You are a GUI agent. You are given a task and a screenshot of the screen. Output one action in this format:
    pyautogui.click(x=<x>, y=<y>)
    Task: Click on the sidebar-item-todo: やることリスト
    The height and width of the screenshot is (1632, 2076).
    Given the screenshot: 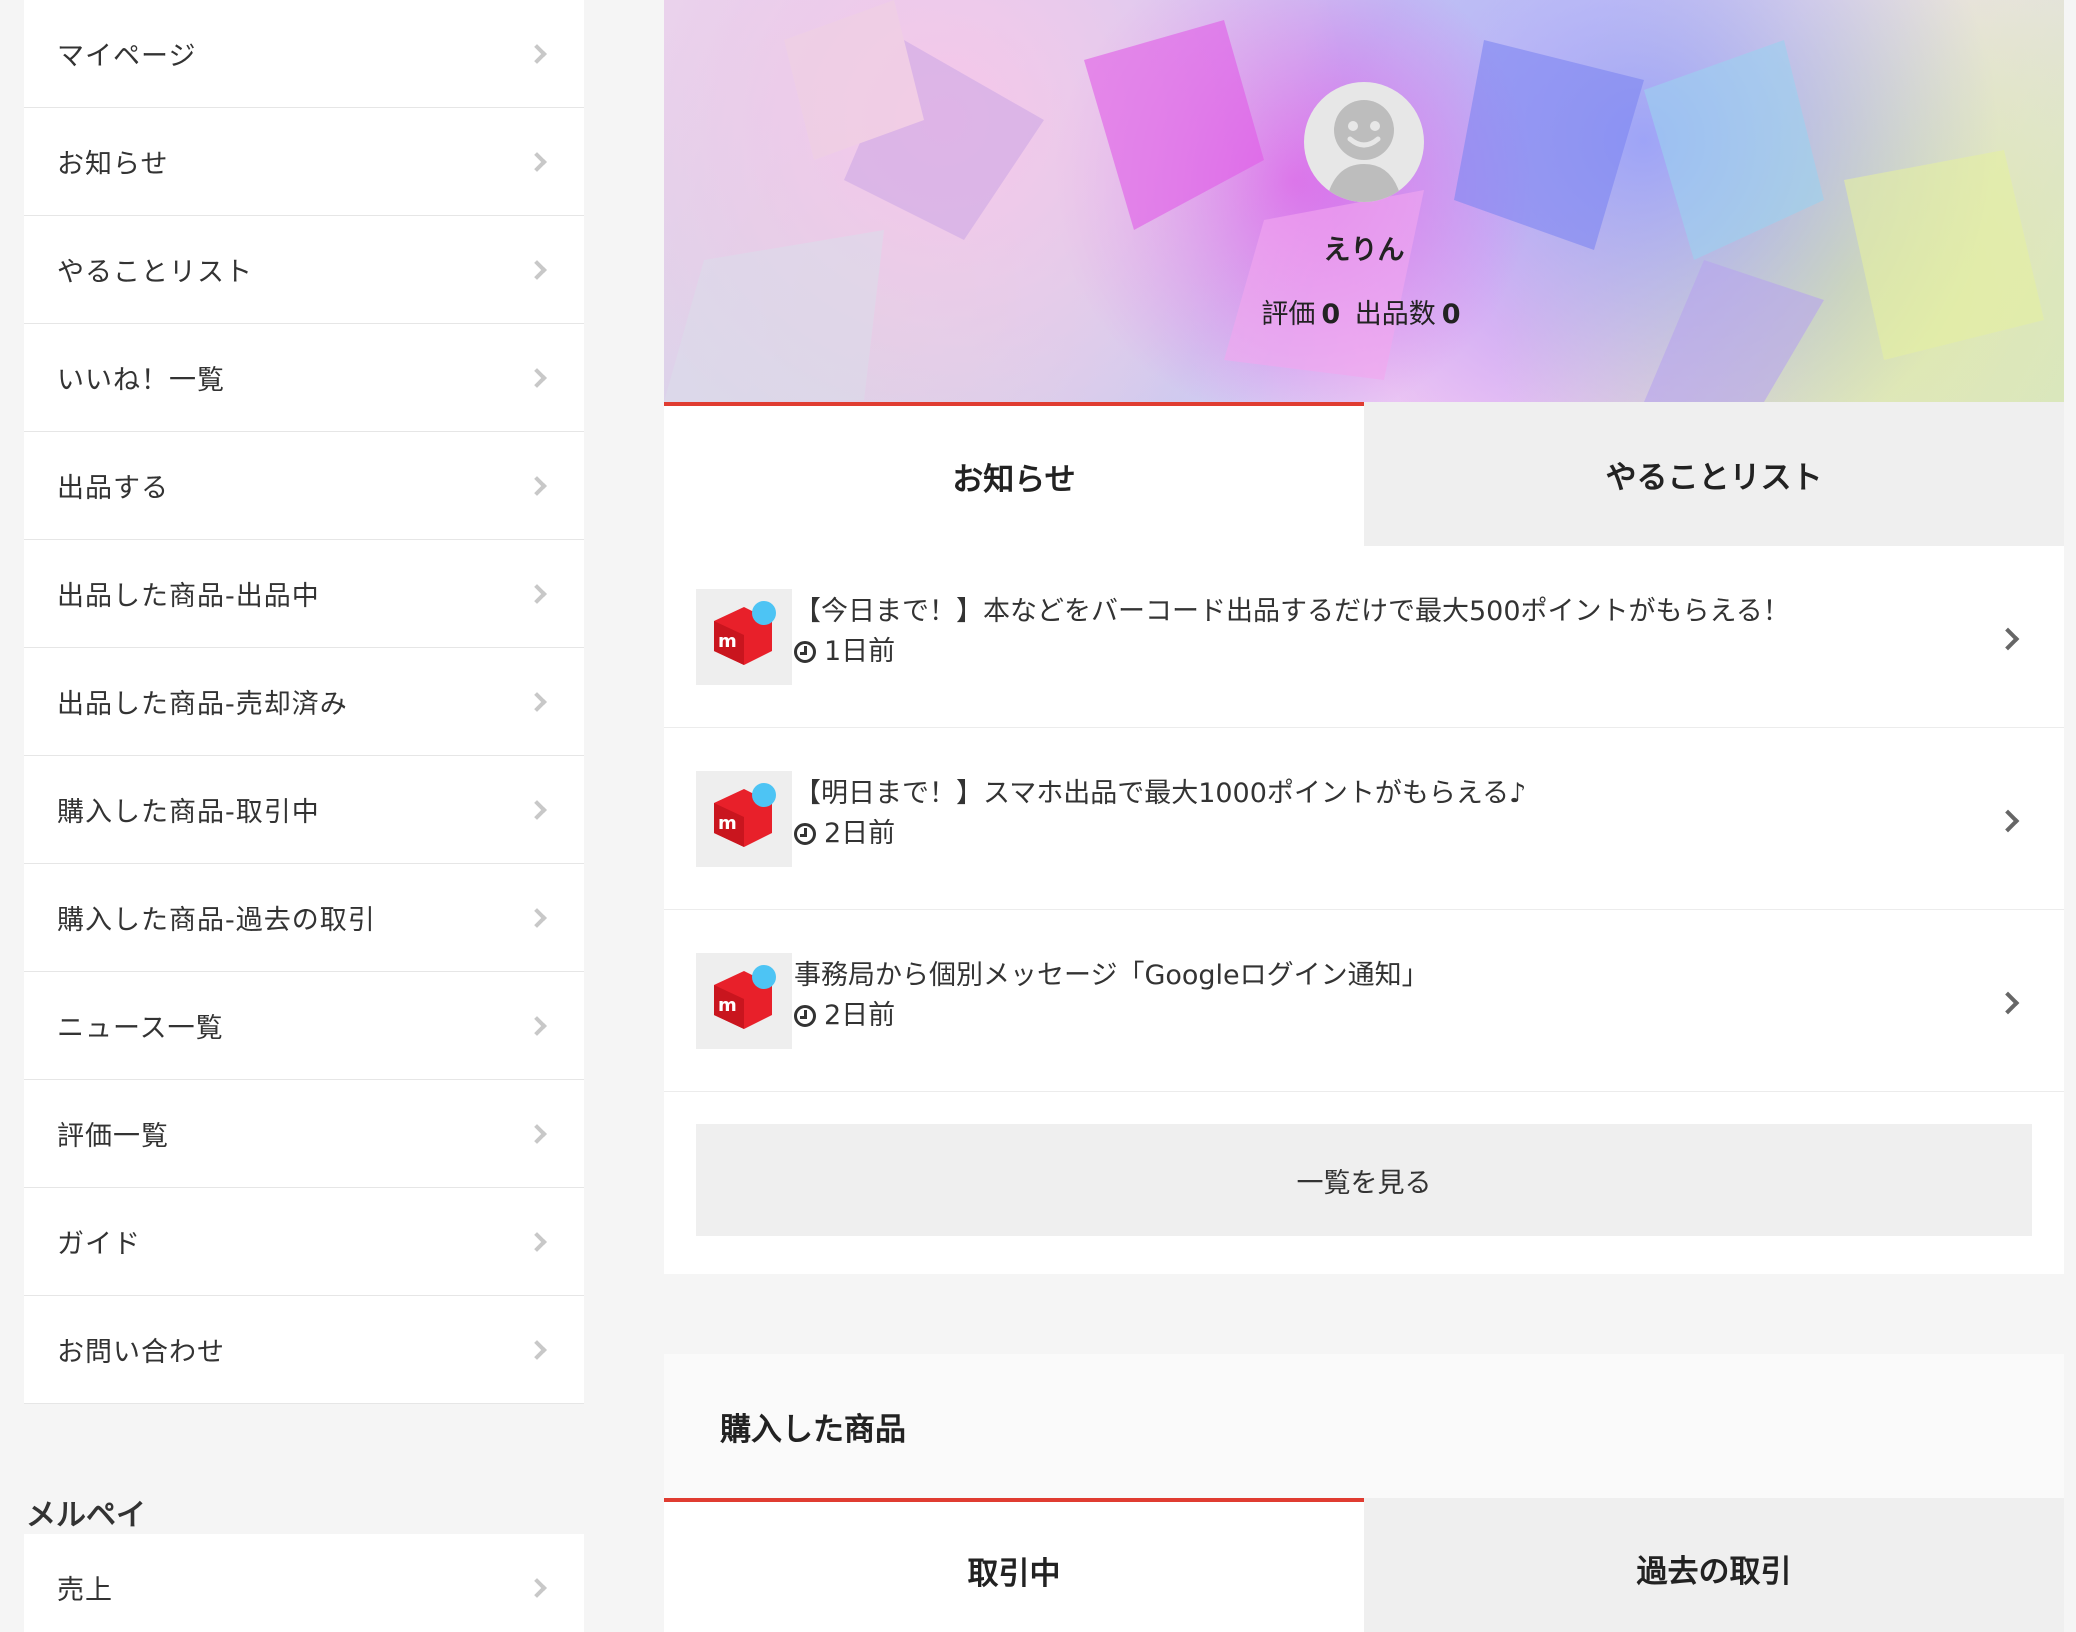 What is the action you would take?
    pyautogui.click(x=304, y=270)
    